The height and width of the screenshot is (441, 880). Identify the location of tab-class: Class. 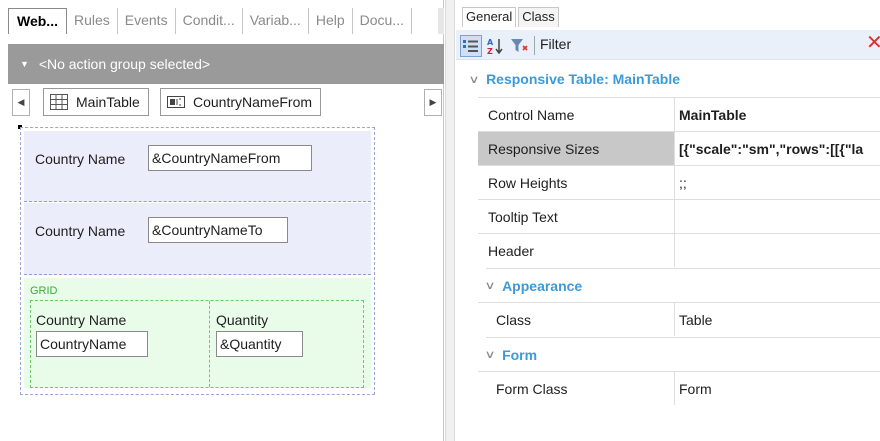
(538, 17).